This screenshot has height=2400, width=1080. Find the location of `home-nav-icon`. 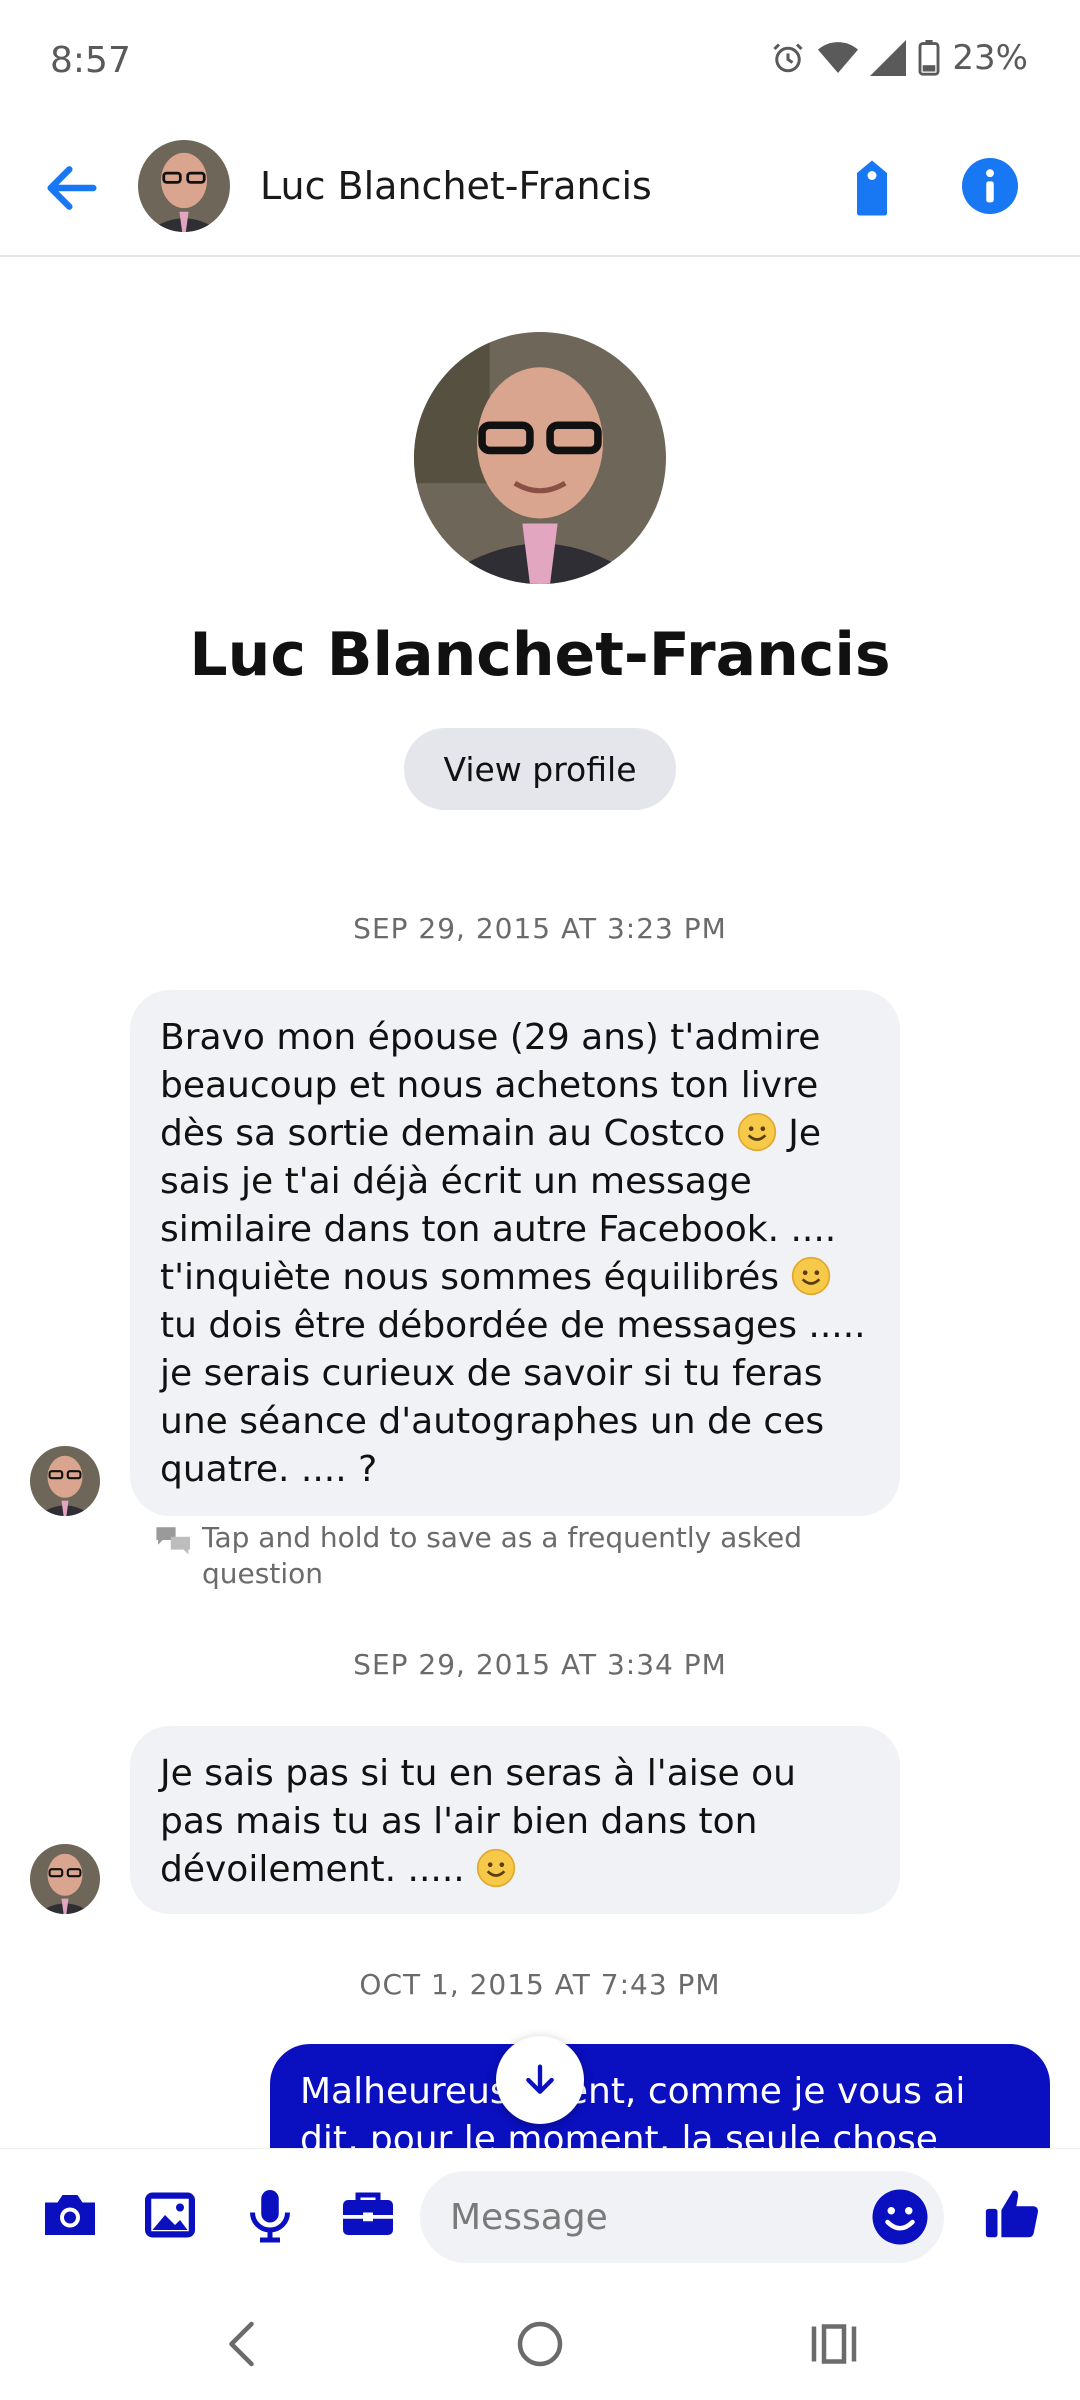

home-nav-icon is located at coordinates (540, 2344).